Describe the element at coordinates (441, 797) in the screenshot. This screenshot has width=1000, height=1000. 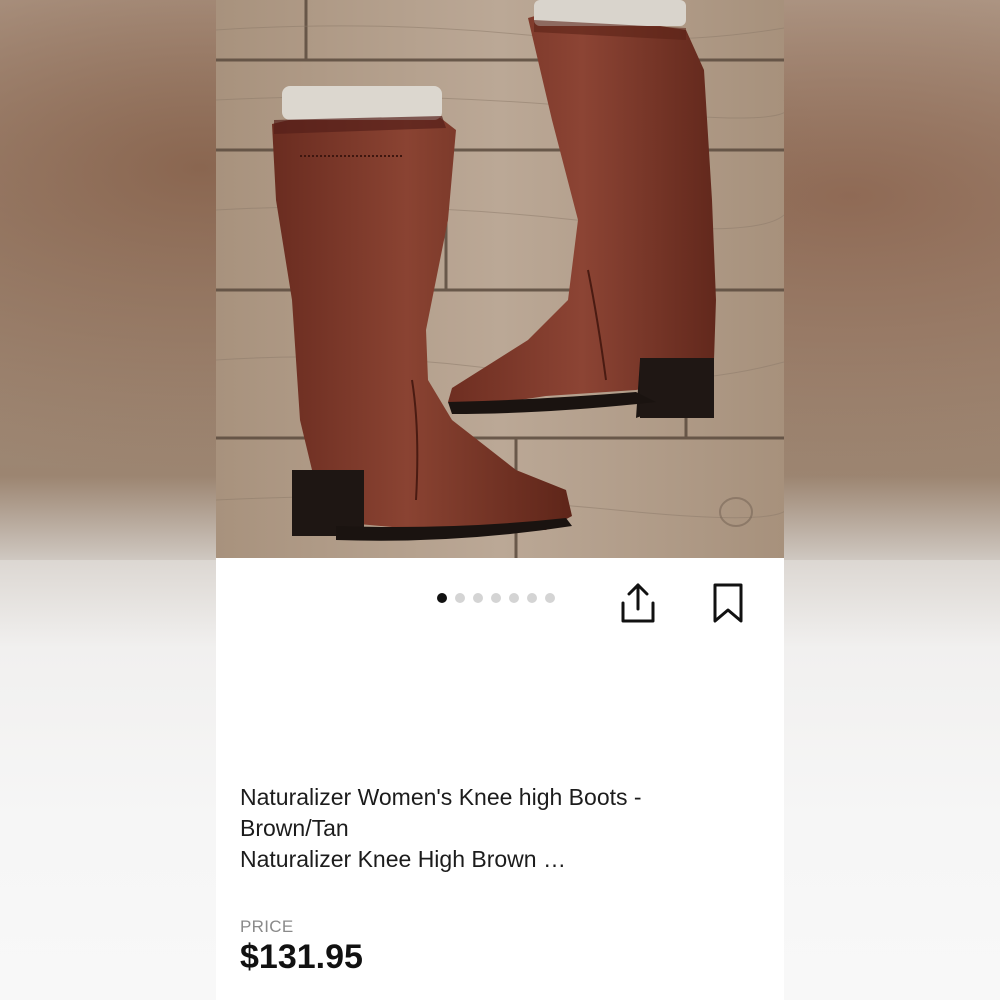
I see `product-title-line-1: Naturalizer Women's Knee high Boots -` at that location.